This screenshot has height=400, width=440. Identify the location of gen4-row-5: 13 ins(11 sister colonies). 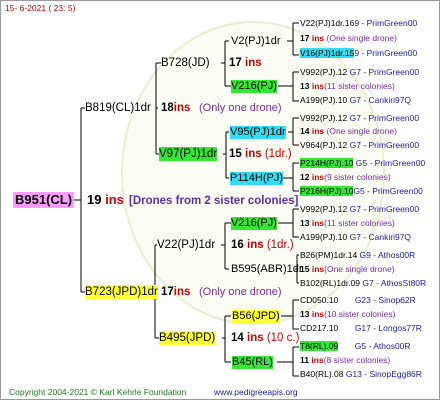
(347, 86).